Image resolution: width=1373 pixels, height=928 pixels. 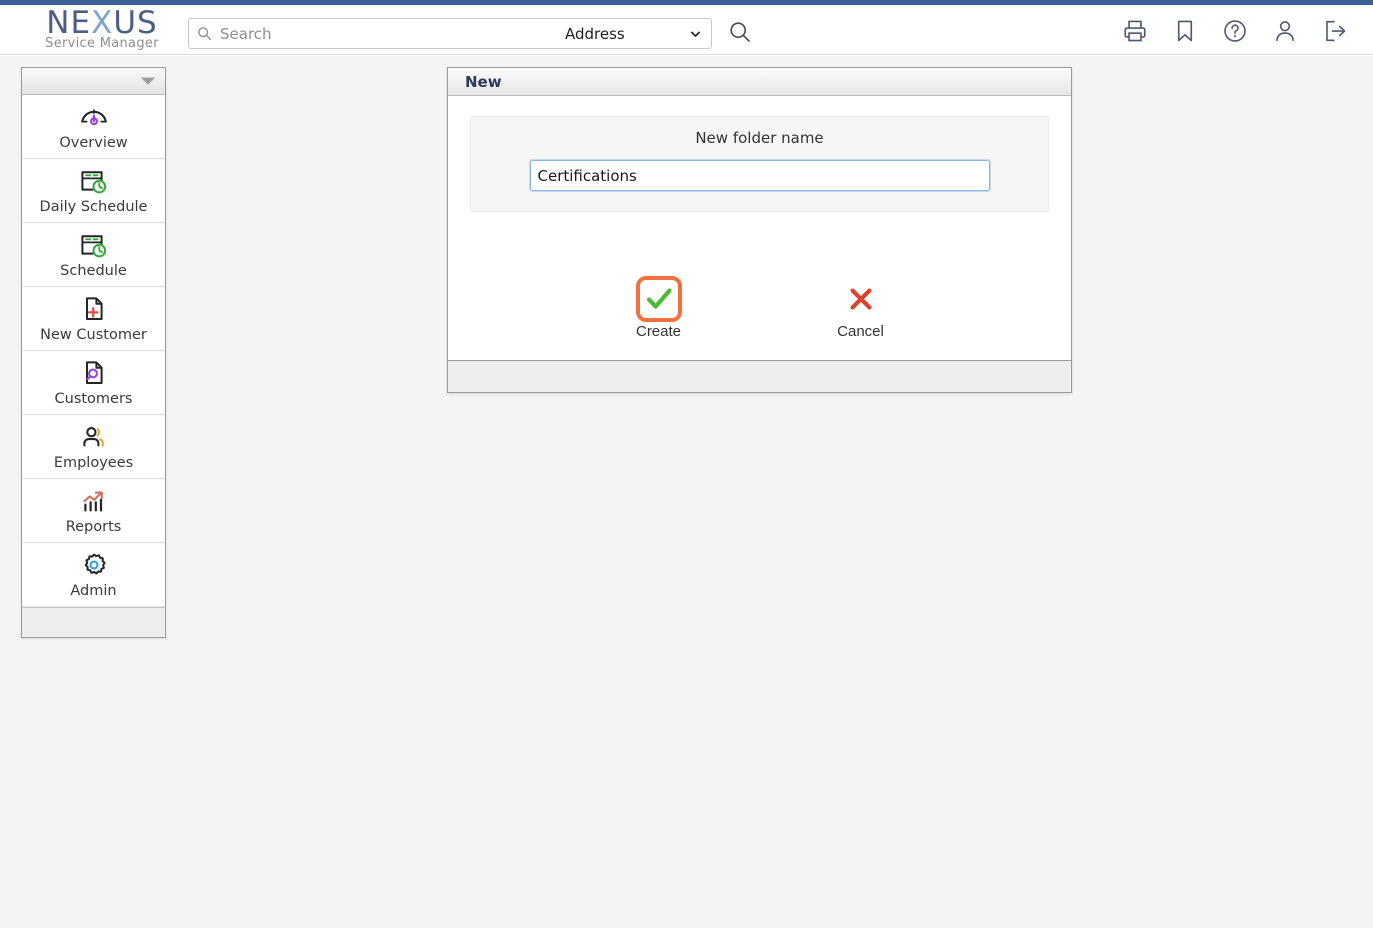 I want to click on search-submit-button, so click(x=740, y=33).